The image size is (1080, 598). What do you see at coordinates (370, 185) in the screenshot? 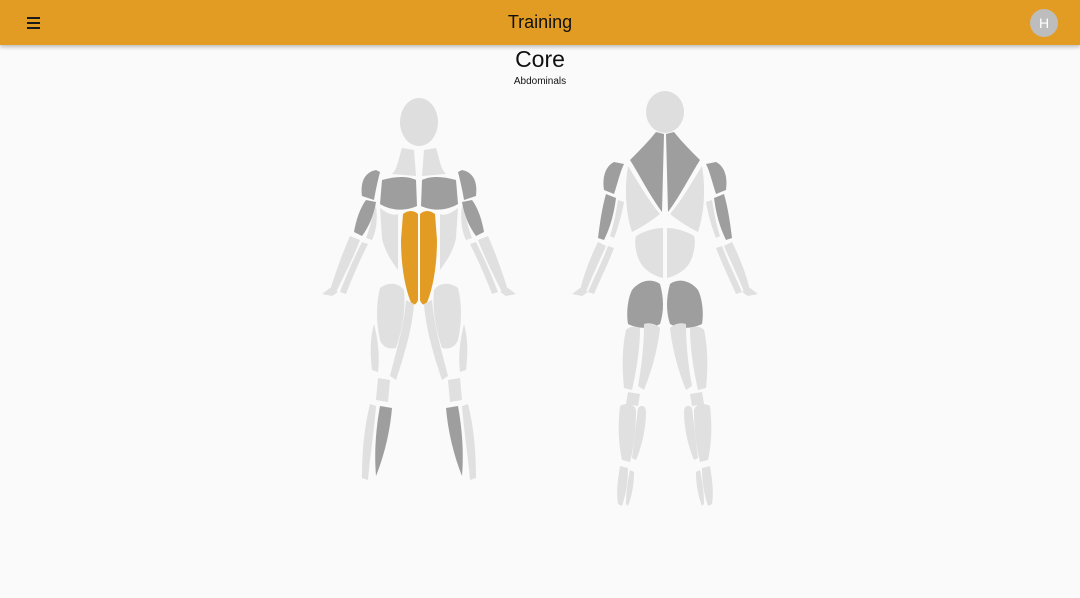
I see `shoulder-front-left` at bounding box center [370, 185].